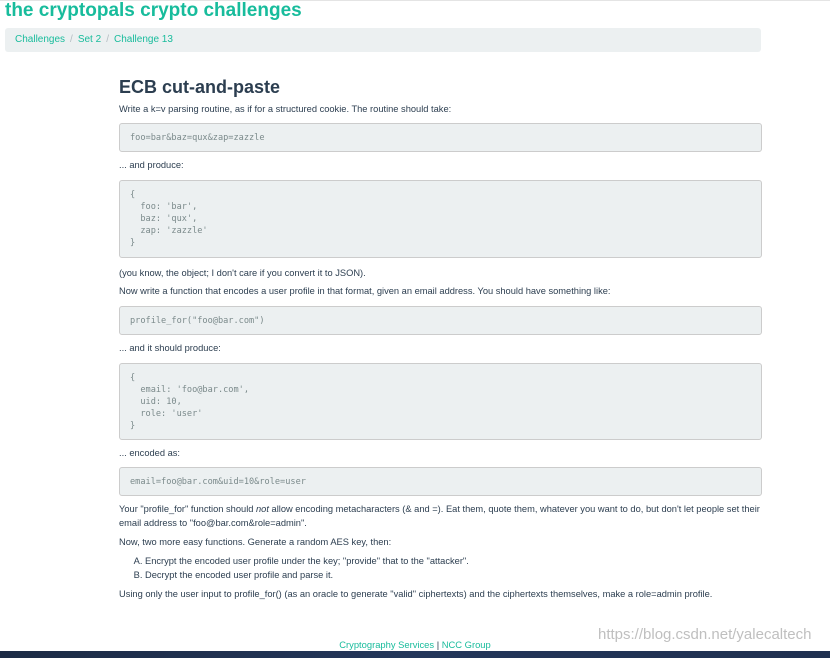 This screenshot has height=658, width=830. I want to click on taskbar-strip, so click(415, 654).